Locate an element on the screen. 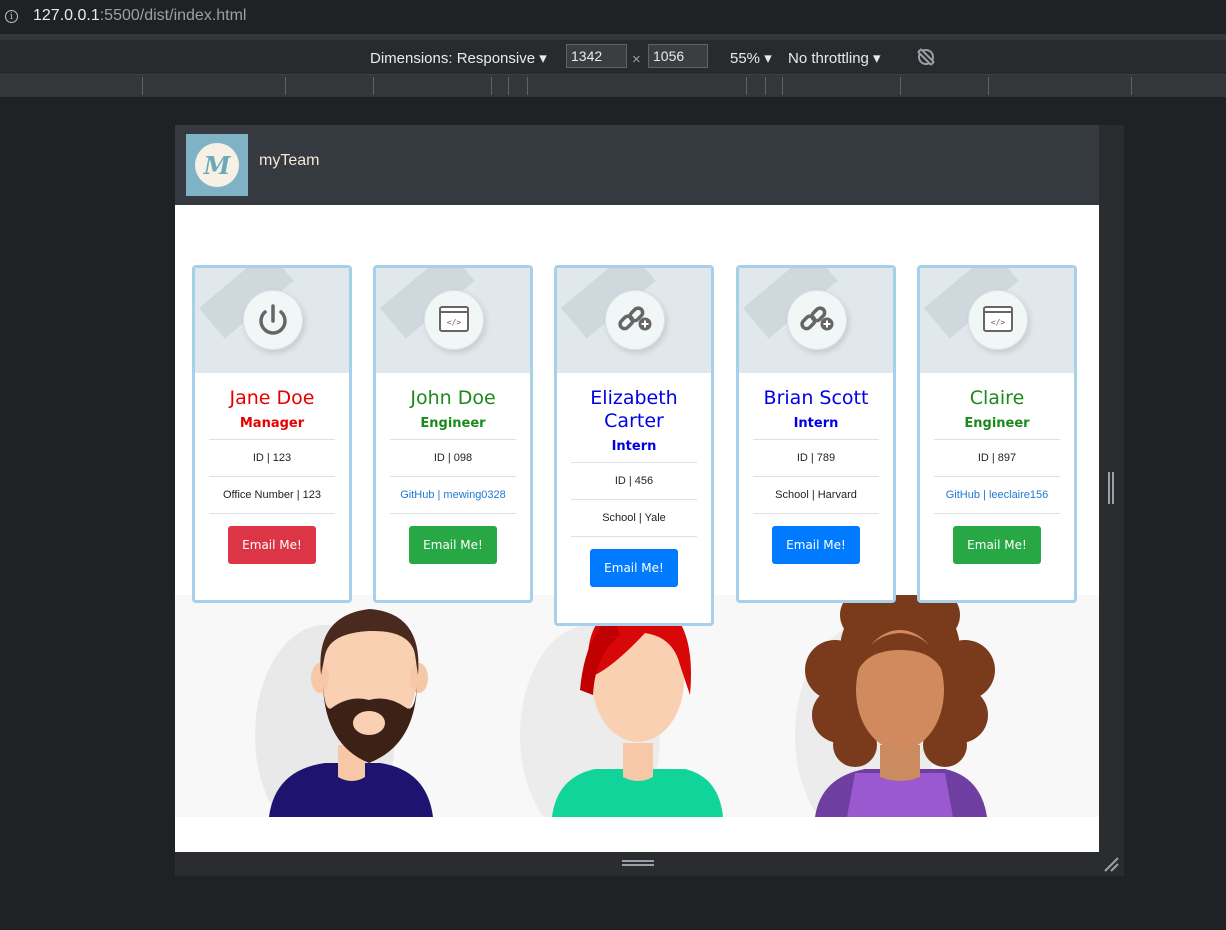 The width and height of the screenshot is (1226, 930). resize-handle-bottom is located at coordinates (638, 863).